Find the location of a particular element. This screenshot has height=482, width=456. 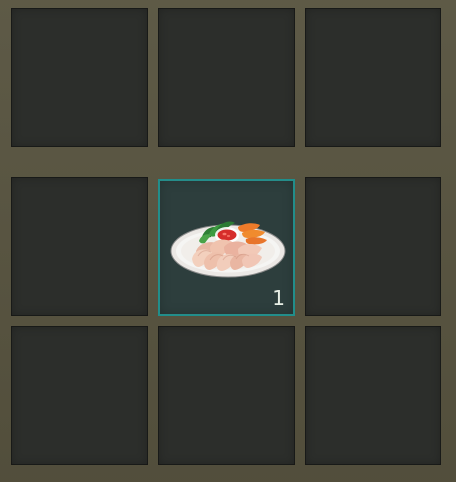

meat-platter-icon is located at coordinates (228, 249).